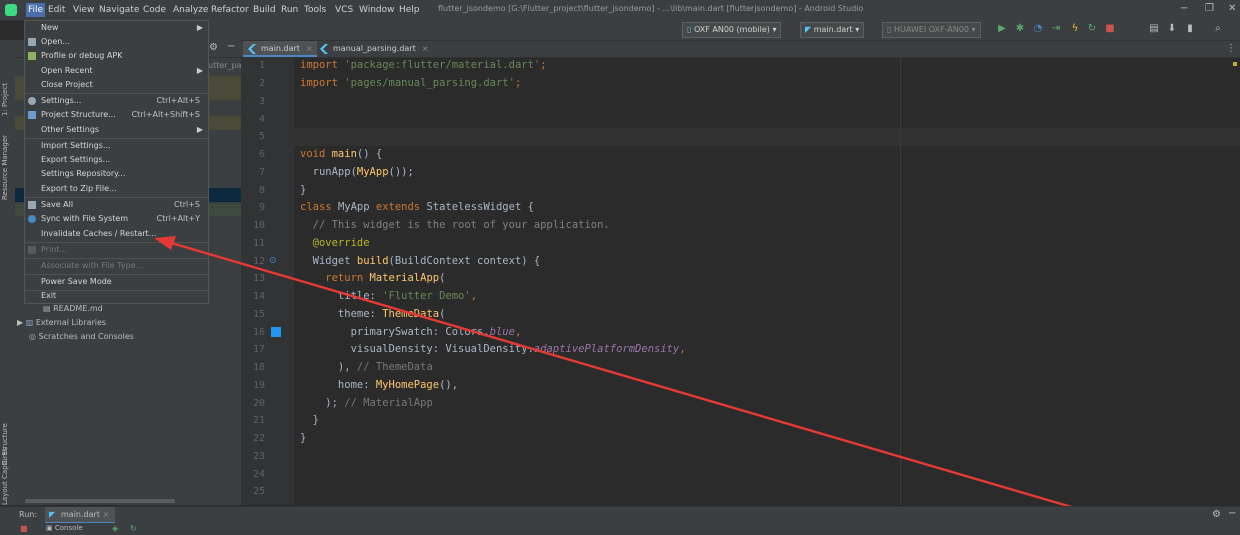 This screenshot has width=1240, height=535. I want to click on console-tab: ▣ Console, so click(64, 528).